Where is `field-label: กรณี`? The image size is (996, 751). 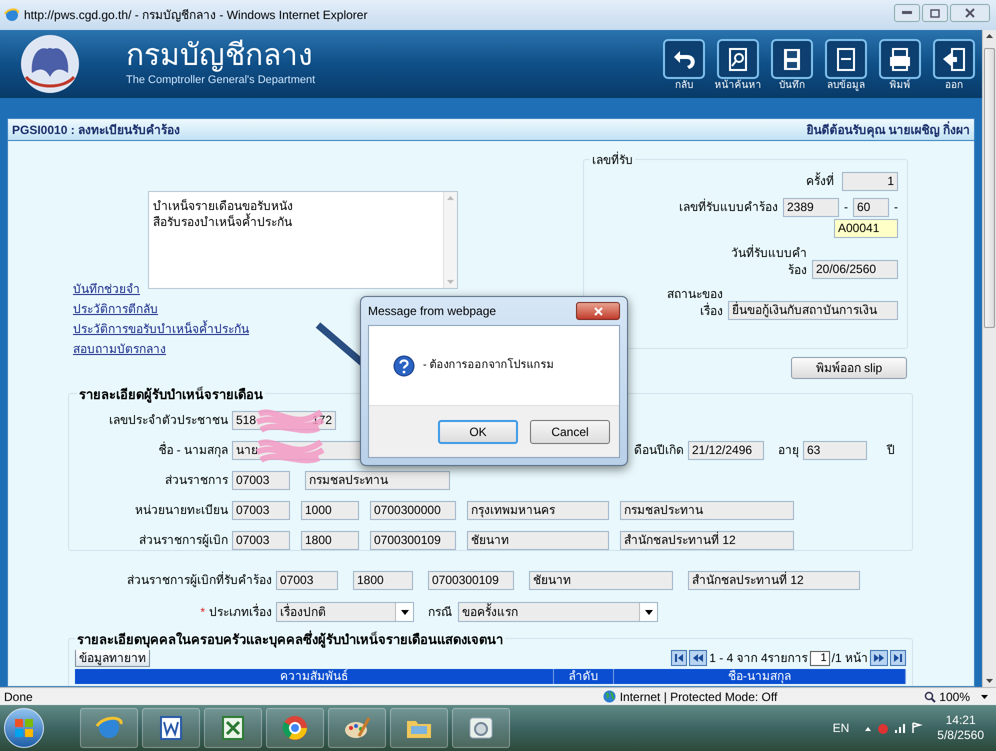
field-label: กรณี is located at coordinates (440, 612).